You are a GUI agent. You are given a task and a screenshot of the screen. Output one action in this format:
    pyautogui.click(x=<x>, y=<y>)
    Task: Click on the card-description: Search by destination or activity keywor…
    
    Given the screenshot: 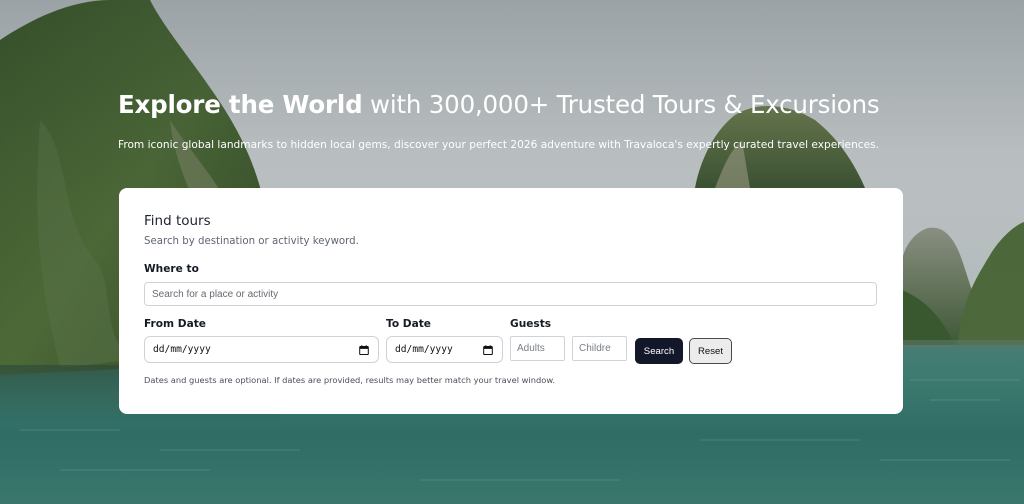 What is the action you would take?
    pyautogui.click(x=251, y=241)
    